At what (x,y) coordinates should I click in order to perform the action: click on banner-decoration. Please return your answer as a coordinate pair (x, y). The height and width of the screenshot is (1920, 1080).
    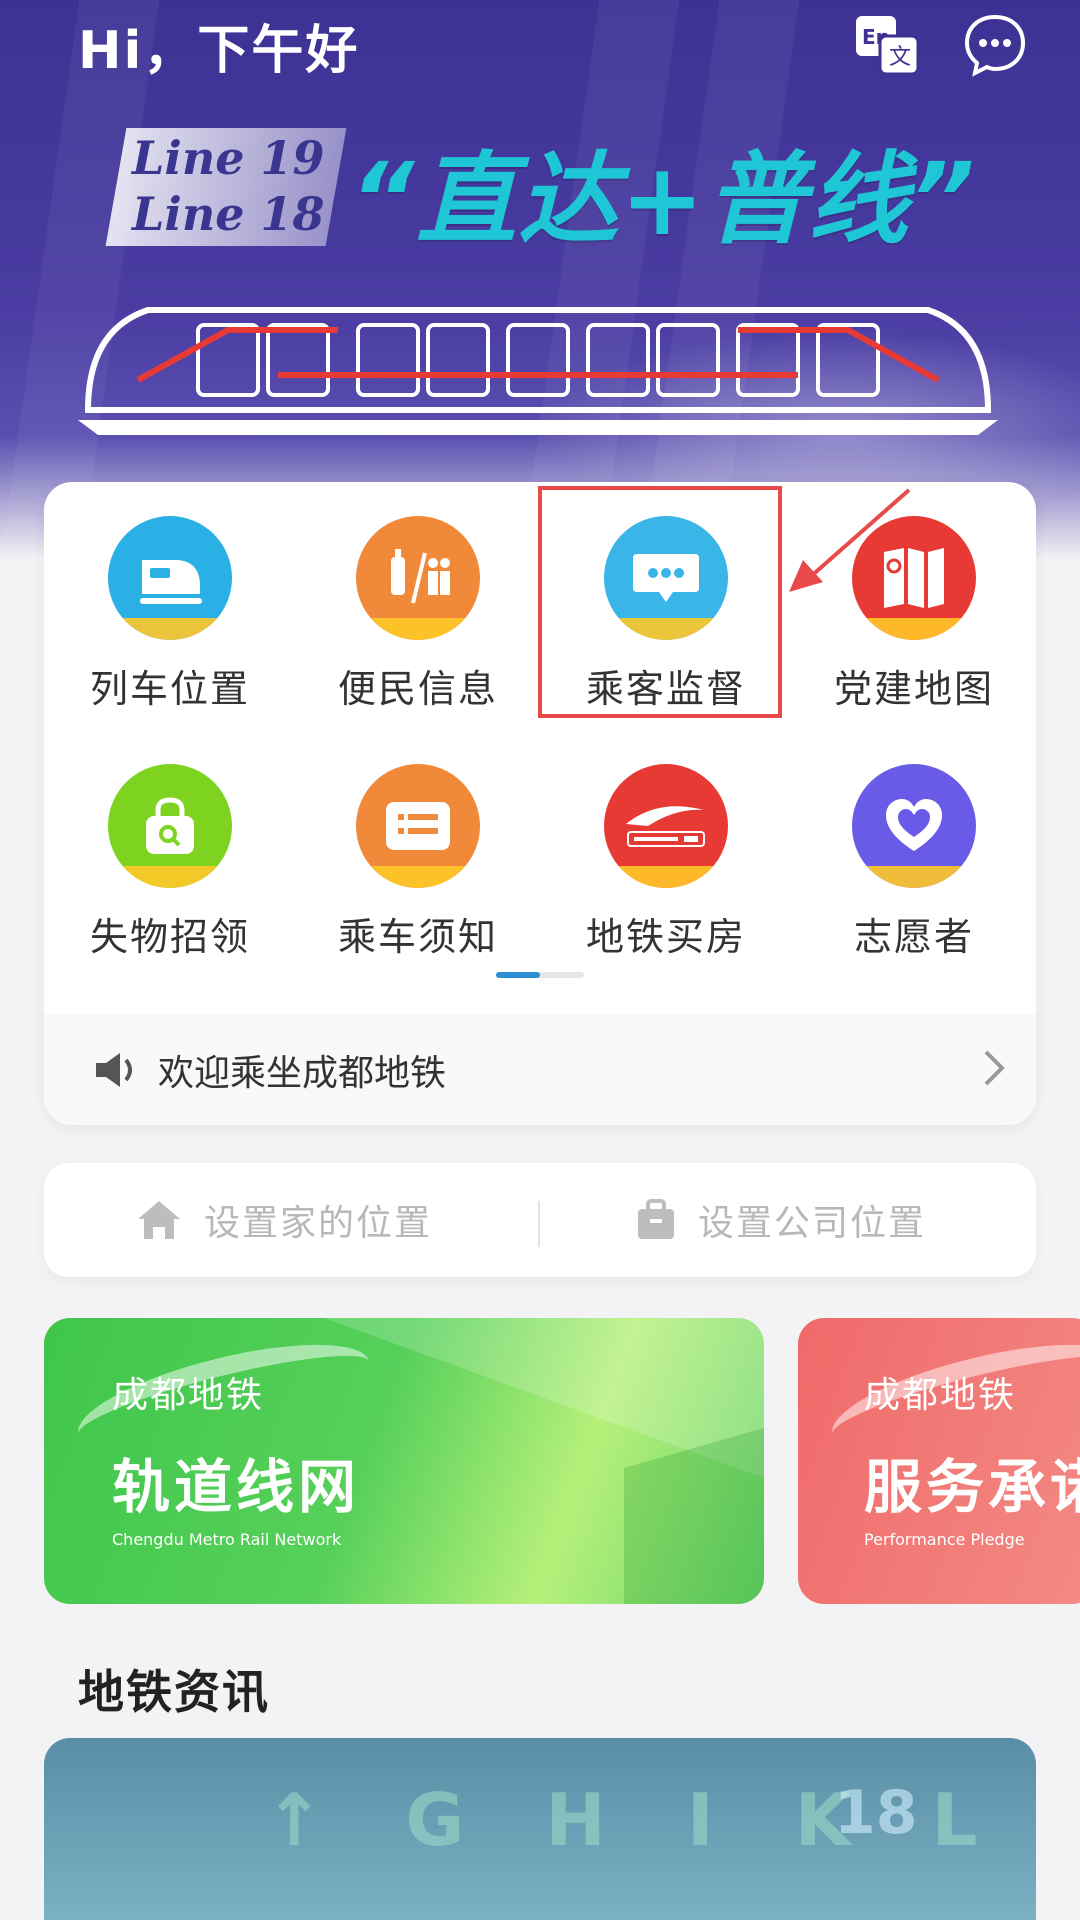
    Looking at the image, I should click on (80, 280).